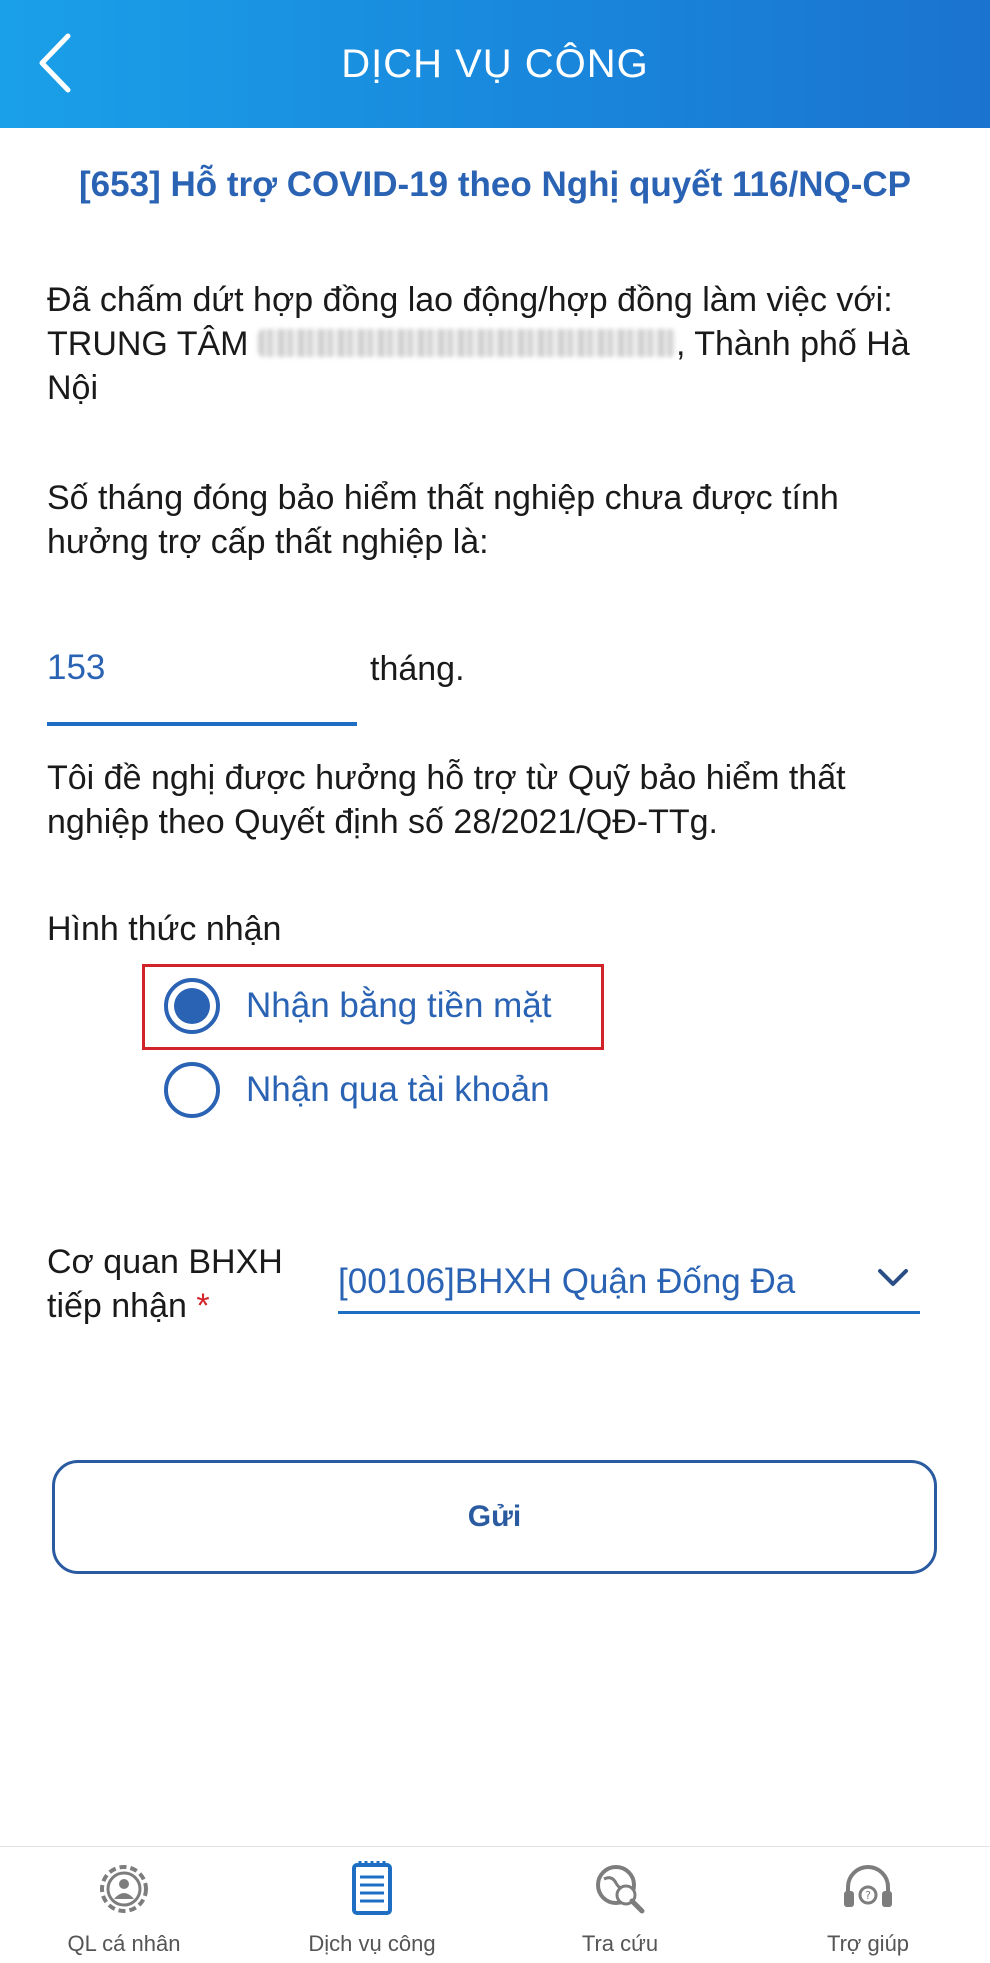  I want to click on chevron-left-icon, so click(55, 63).